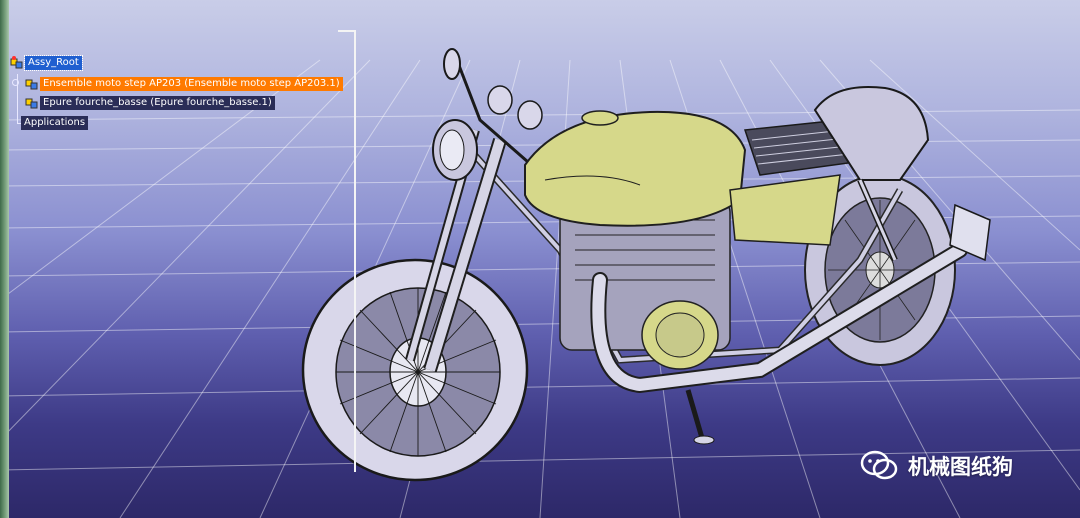  Describe the element at coordinates (347, 251) in the screenshot. I see `tree-bracket` at that location.